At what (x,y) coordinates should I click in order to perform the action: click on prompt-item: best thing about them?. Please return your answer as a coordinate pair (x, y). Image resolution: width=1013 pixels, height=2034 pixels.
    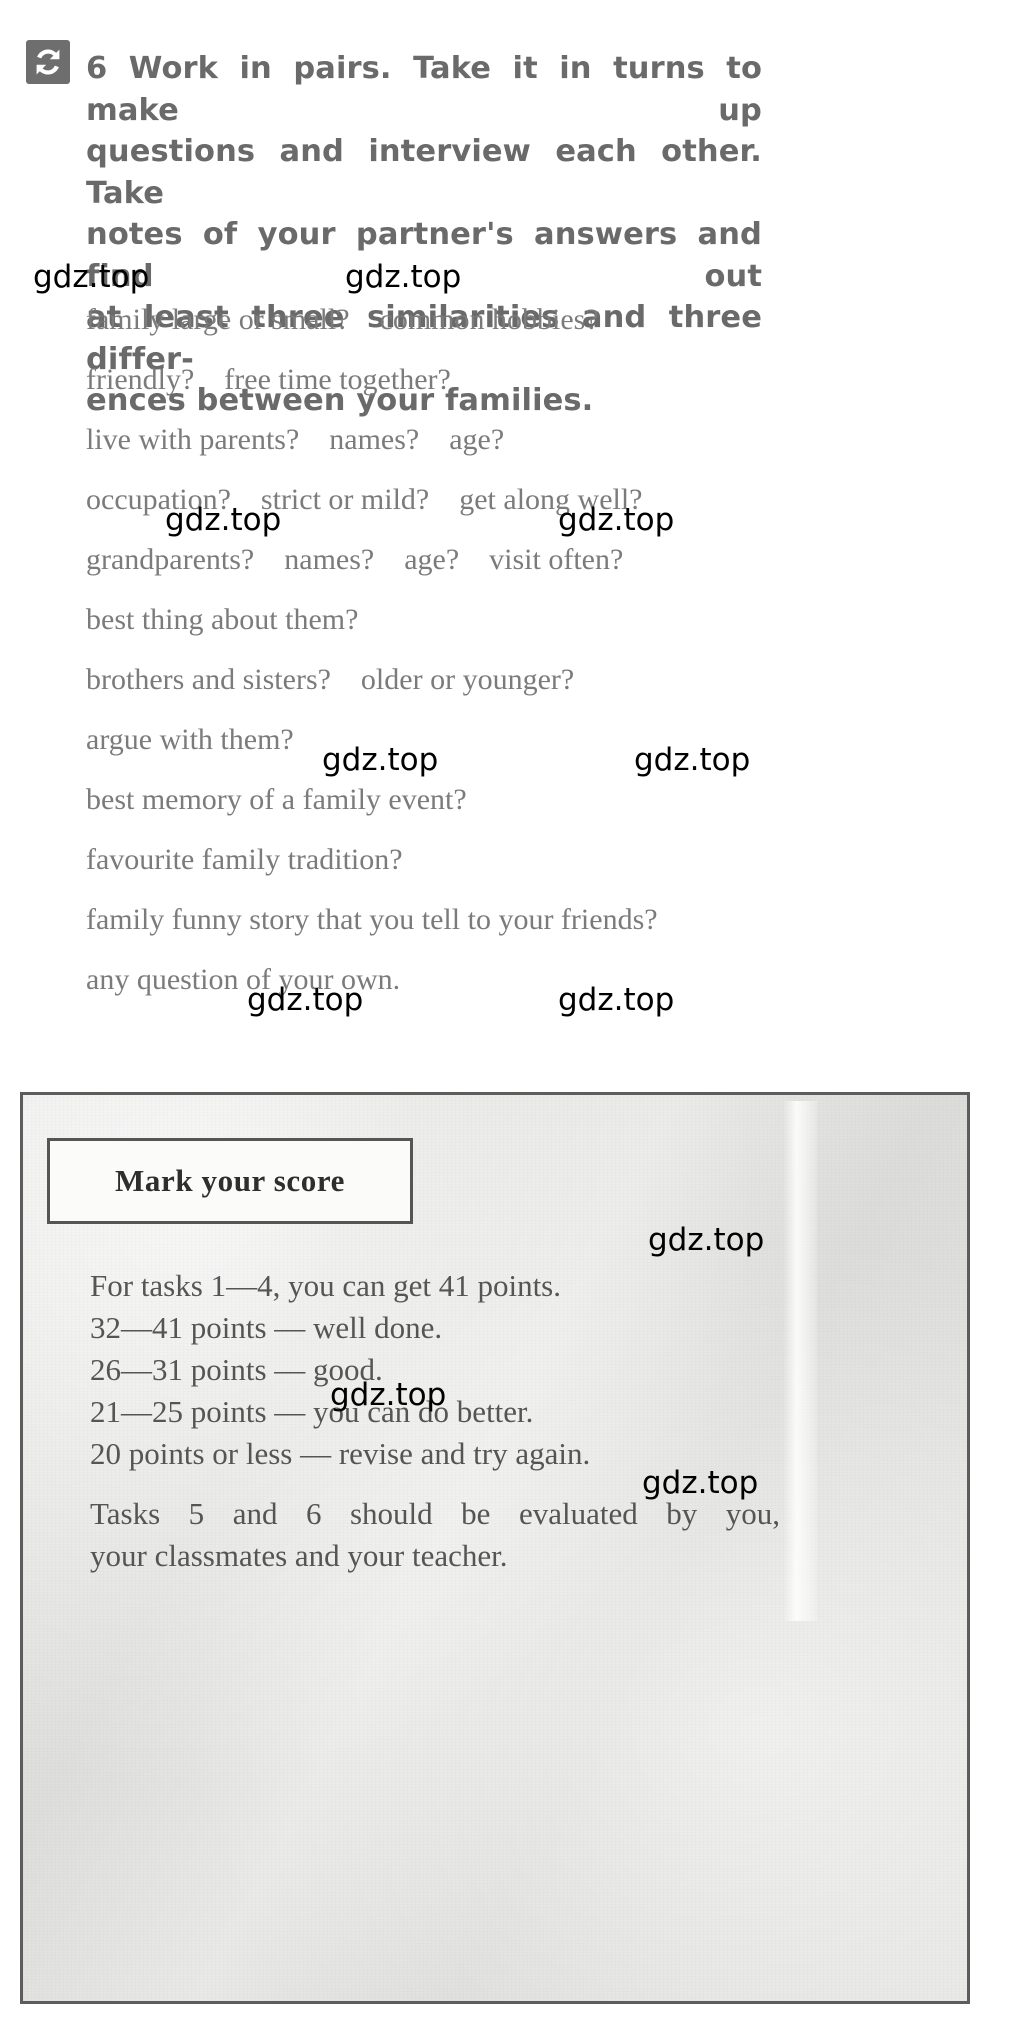
    Looking at the image, I should click on (222, 619).